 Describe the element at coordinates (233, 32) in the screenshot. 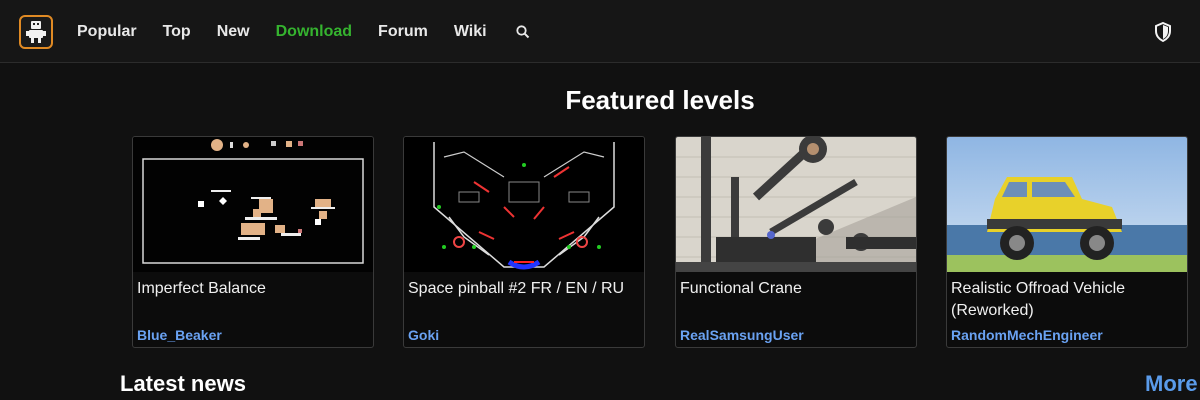

I see `nav-new: New` at that location.